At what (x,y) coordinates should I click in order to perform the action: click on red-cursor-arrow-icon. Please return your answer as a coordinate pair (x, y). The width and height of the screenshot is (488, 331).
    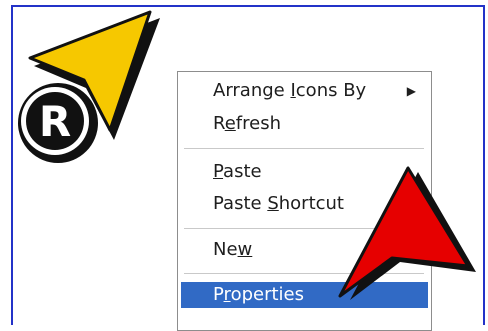
    Looking at the image, I should click on (407, 233).